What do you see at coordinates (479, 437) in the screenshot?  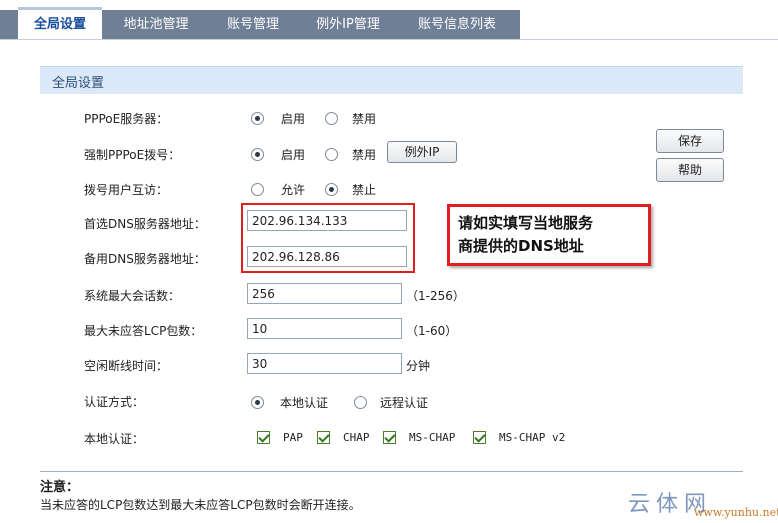 I see `ms-chap-v2-checkbox` at bounding box center [479, 437].